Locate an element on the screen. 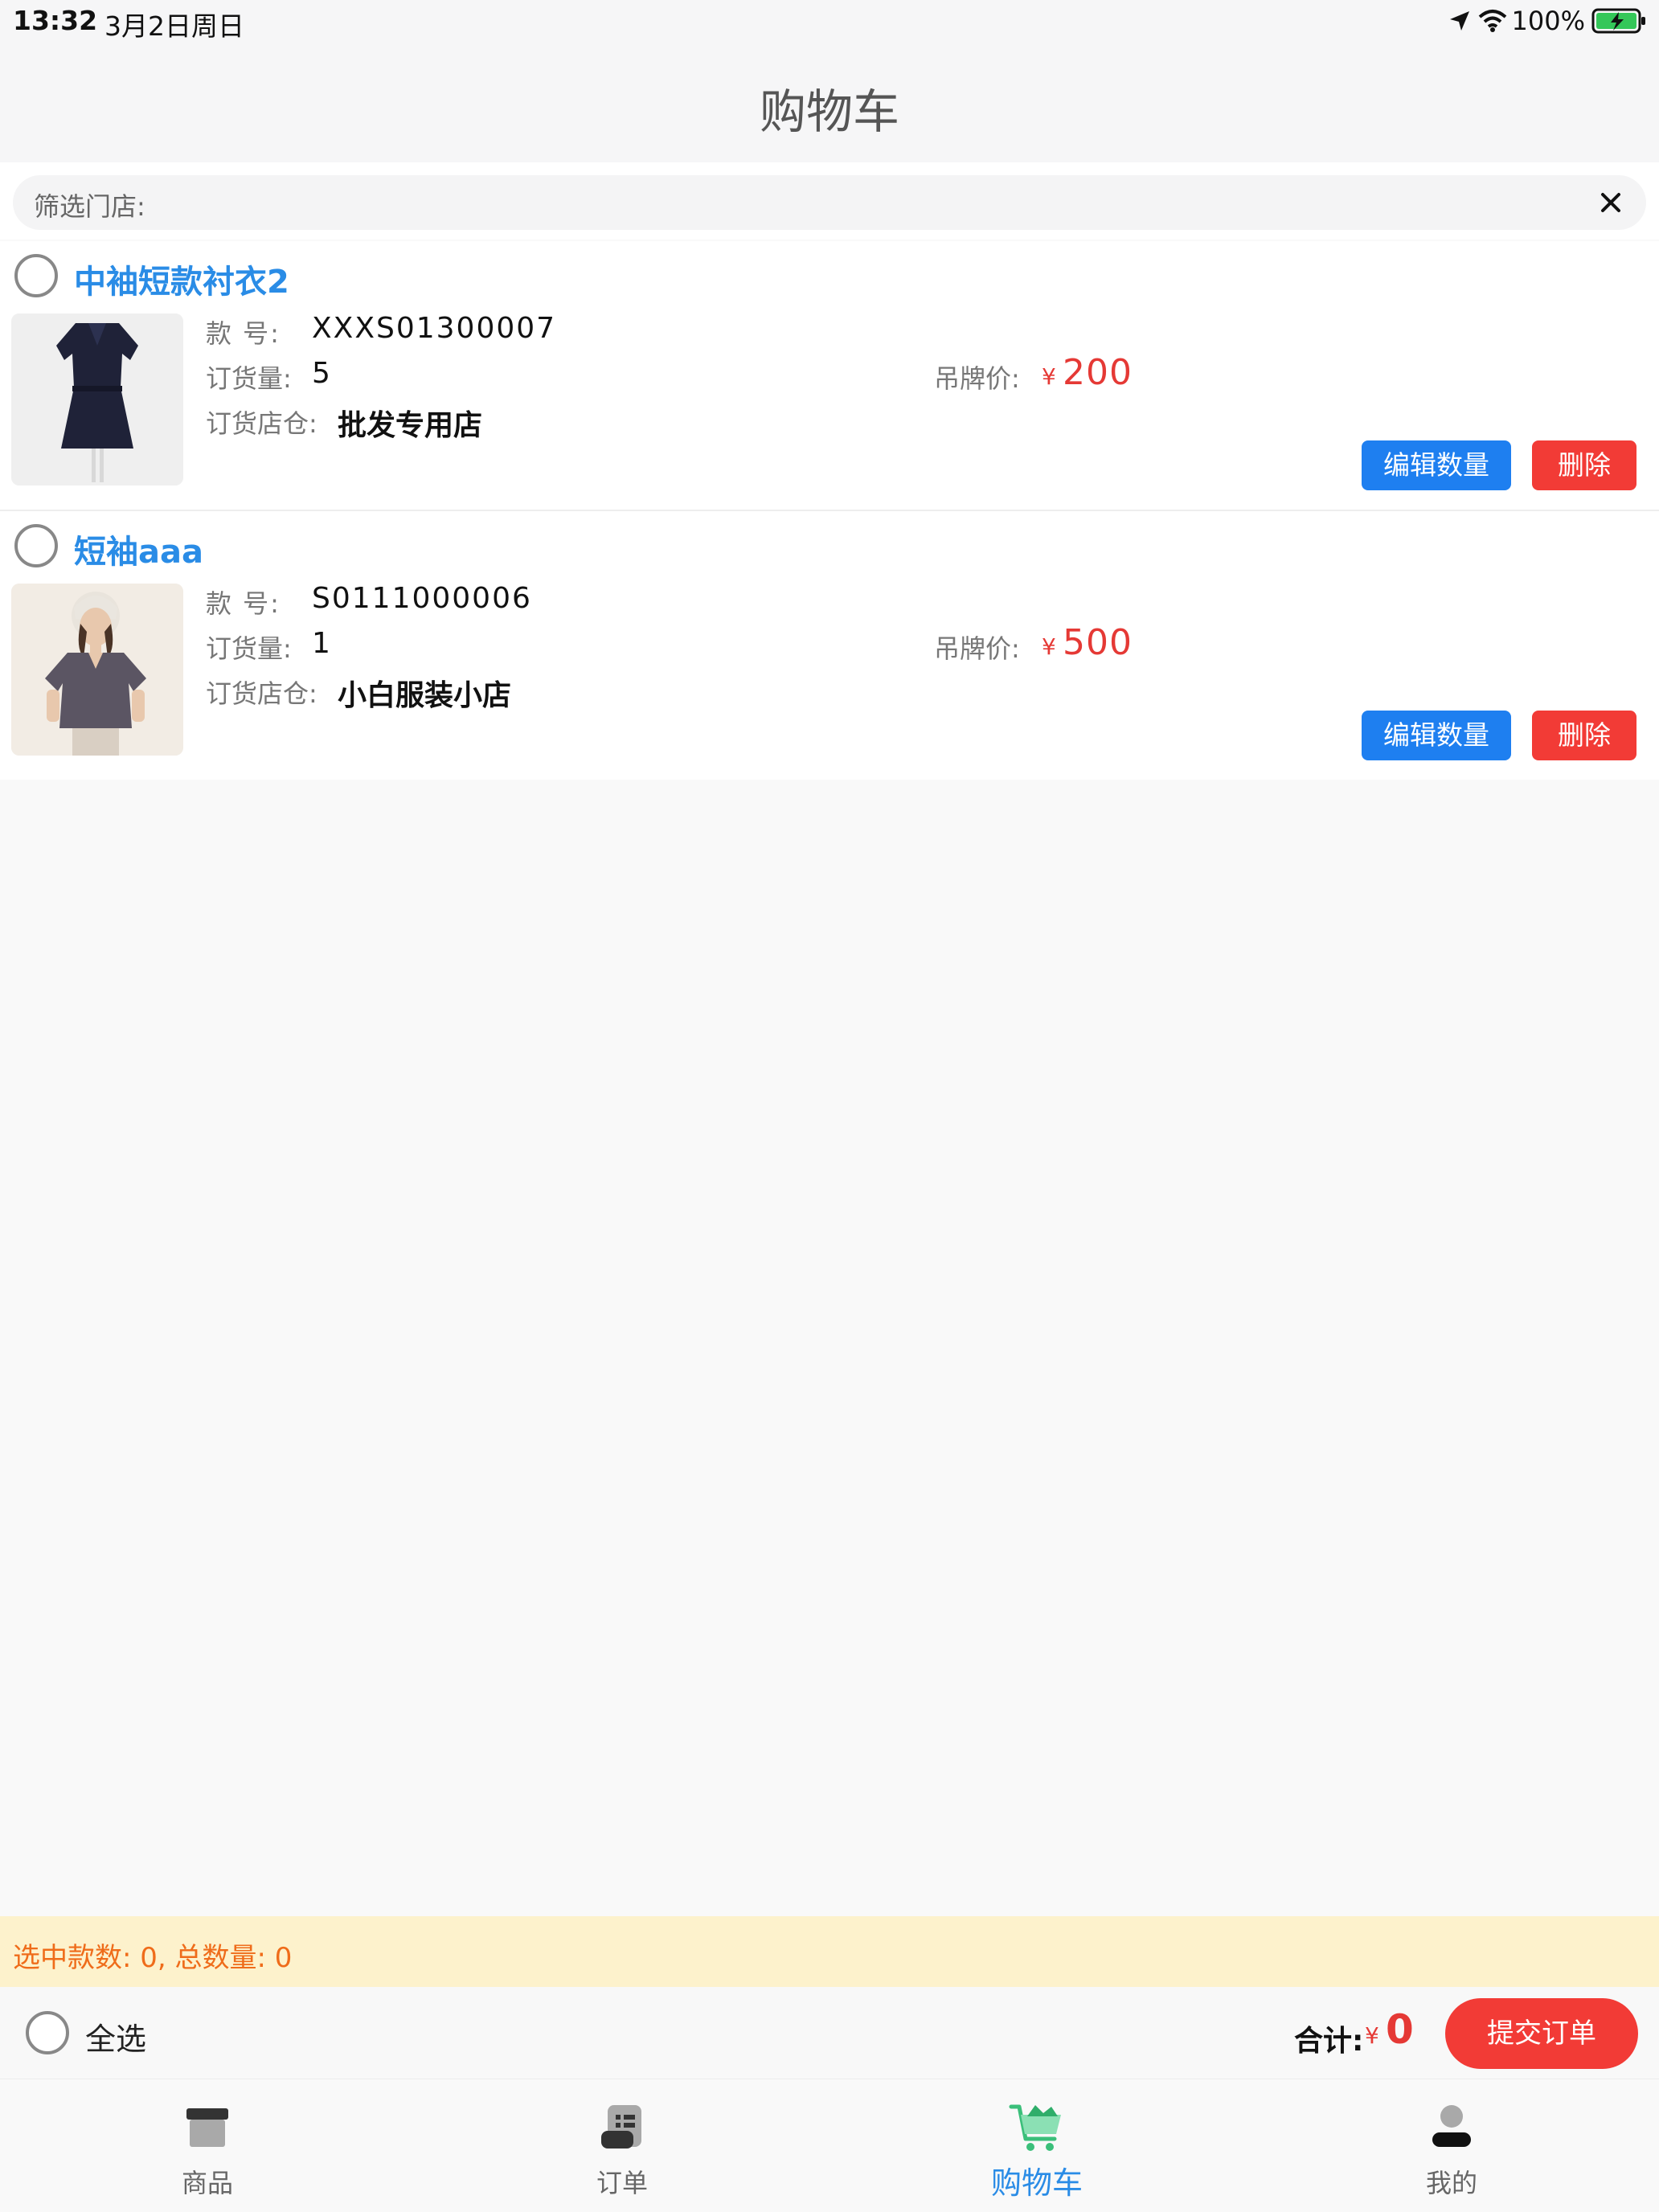  select-all-label: 全选 is located at coordinates (116, 2036).